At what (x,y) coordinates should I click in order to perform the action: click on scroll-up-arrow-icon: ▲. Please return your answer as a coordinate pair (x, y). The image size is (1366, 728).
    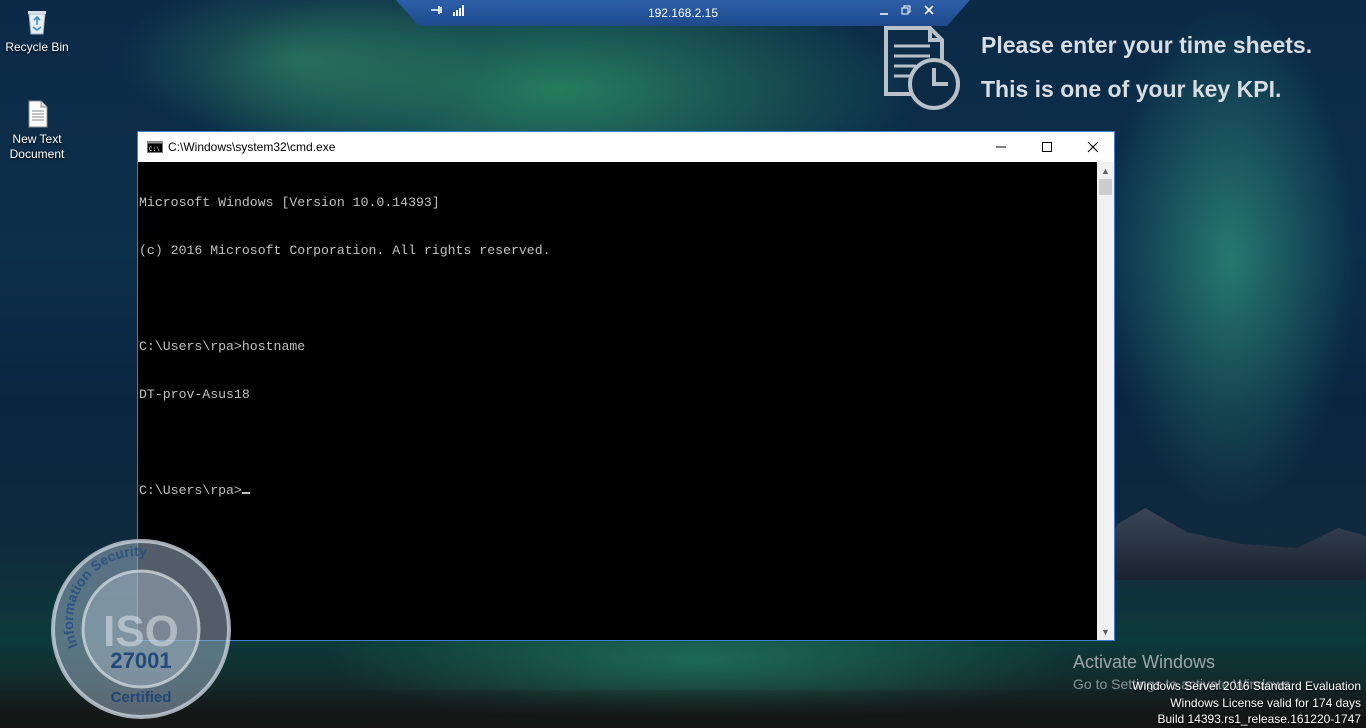
    Looking at the image, I should click on (1105, 170).